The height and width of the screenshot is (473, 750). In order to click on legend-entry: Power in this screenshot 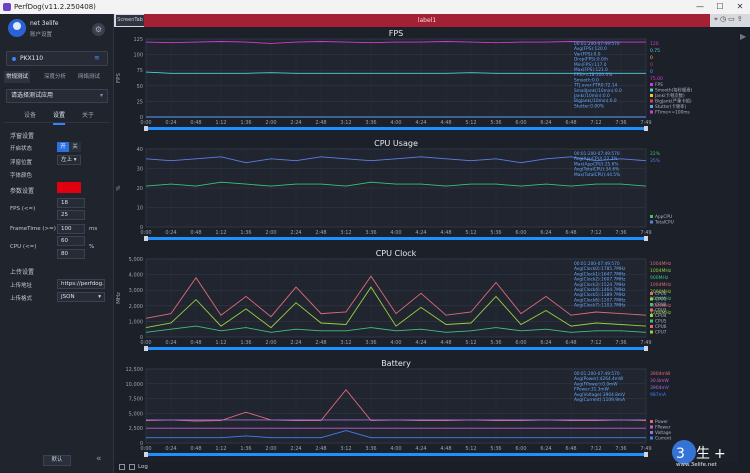, I will do `click(661, 422)`.